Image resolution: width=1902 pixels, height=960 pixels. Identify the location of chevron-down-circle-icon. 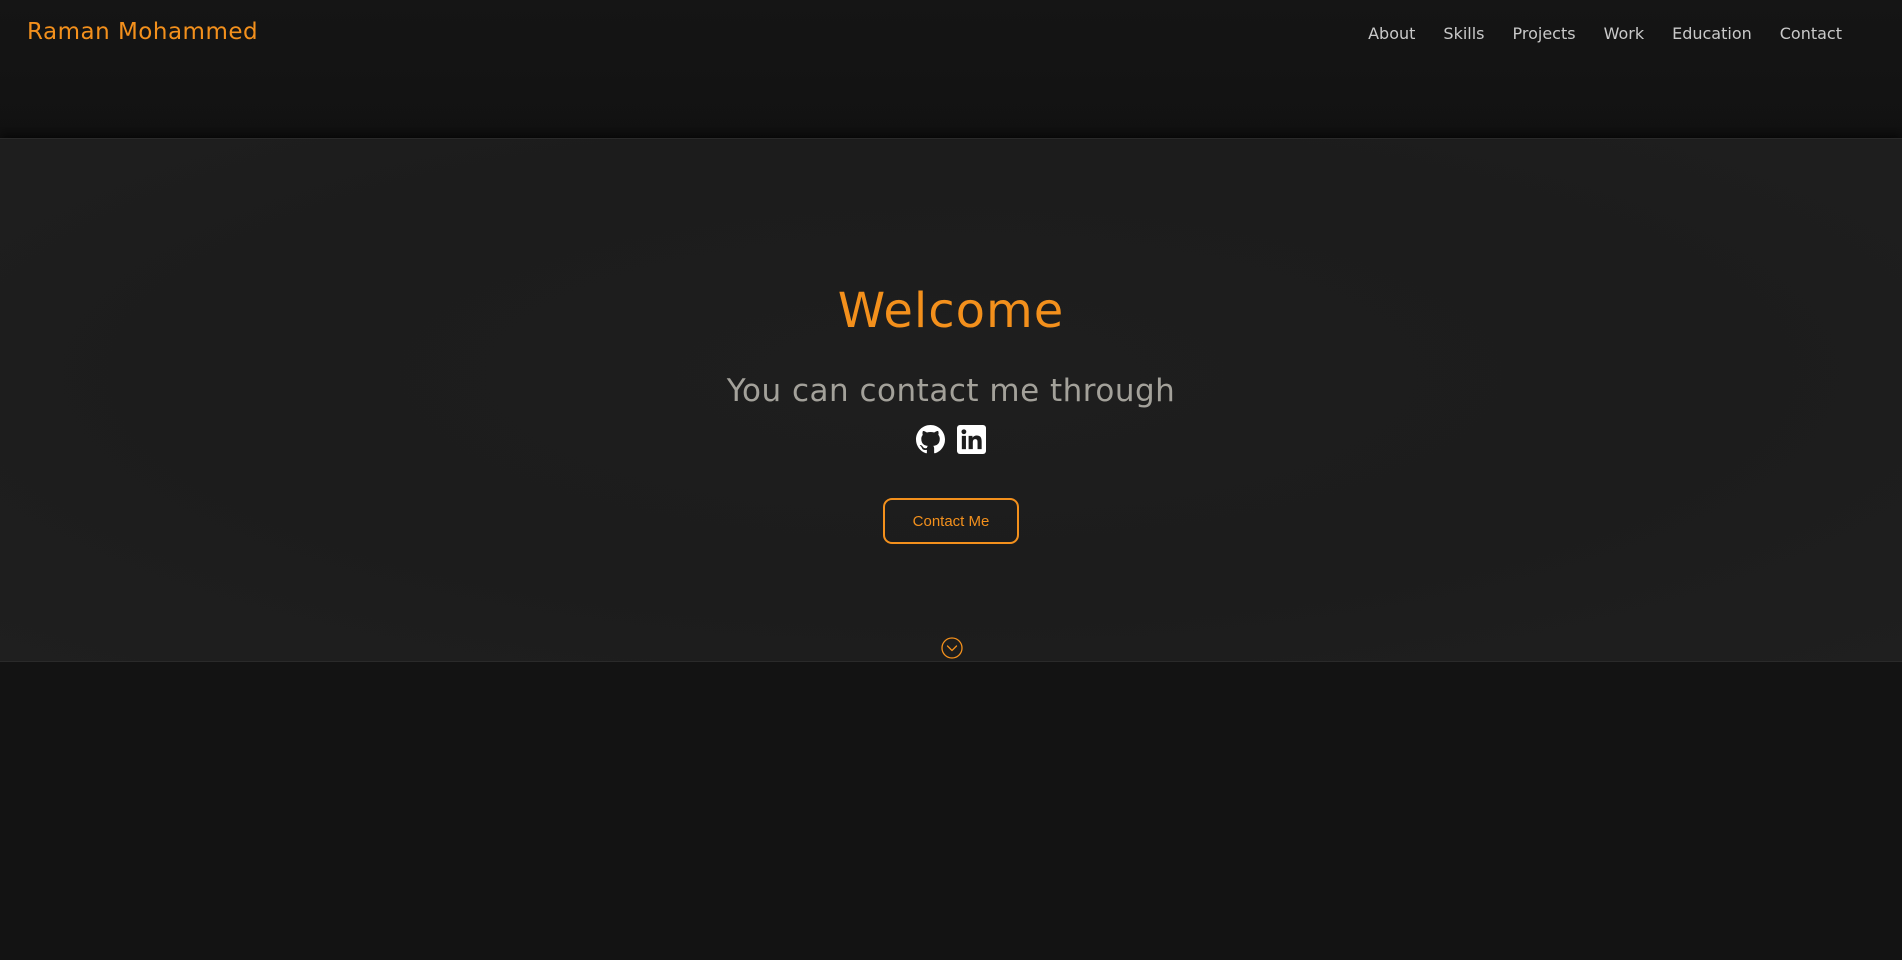
(952, 648).